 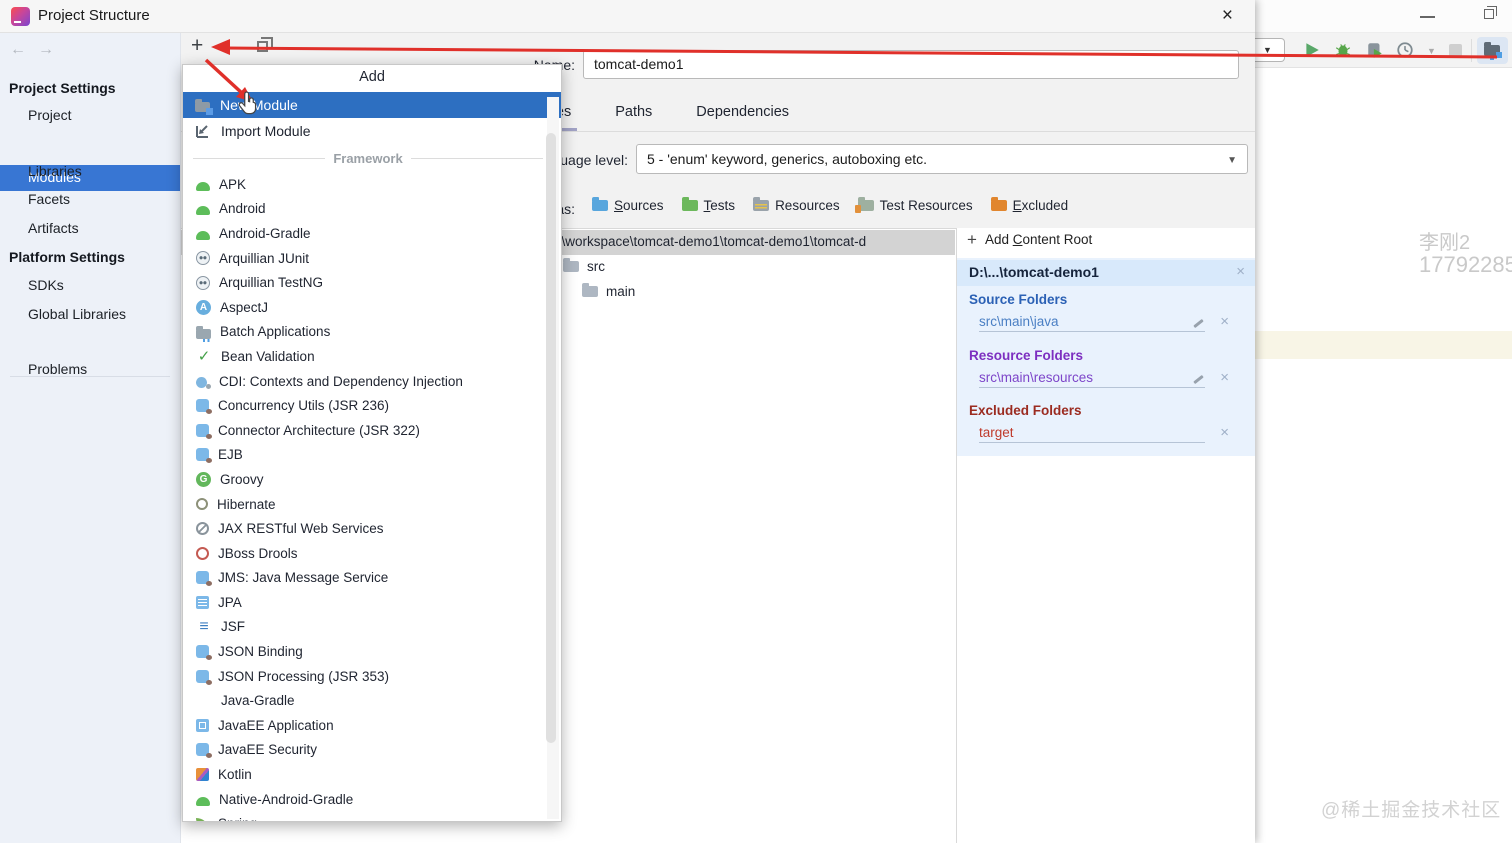 I want to click on framework-item: Java-Gradle, so click(x=365, y=700).